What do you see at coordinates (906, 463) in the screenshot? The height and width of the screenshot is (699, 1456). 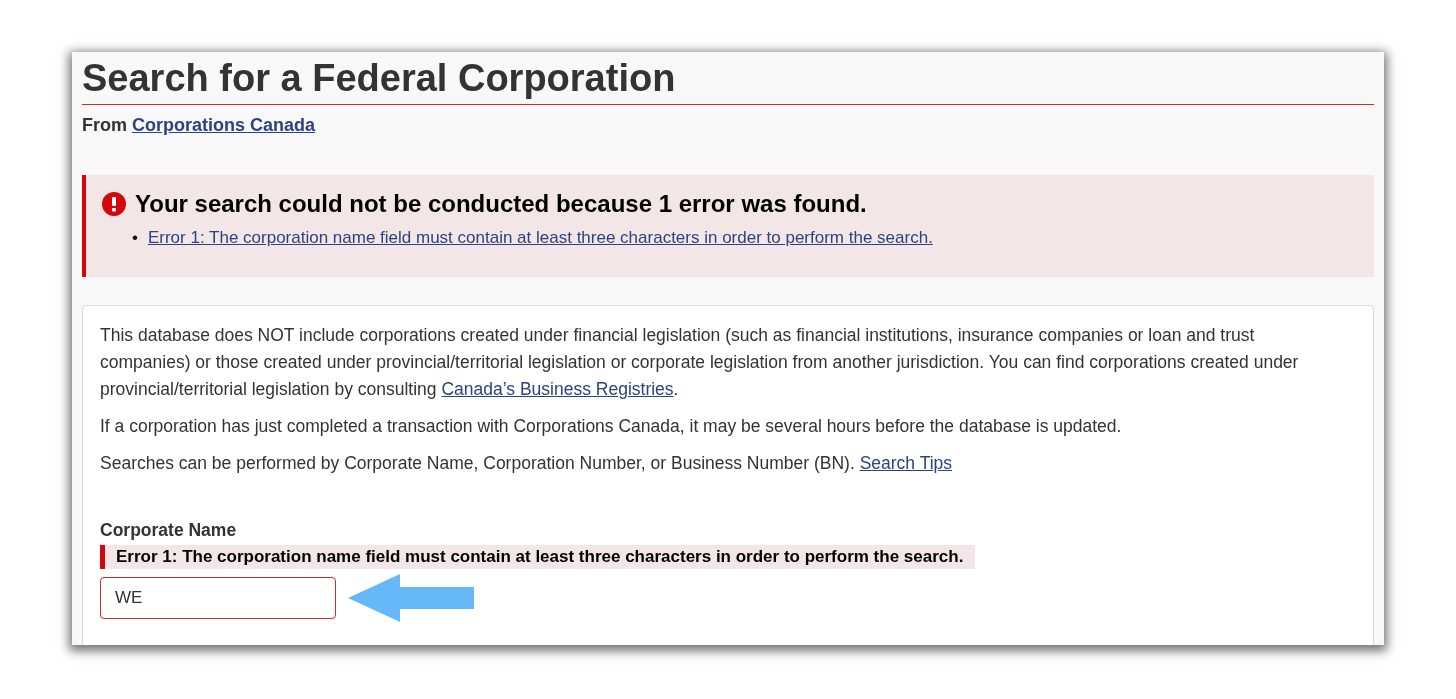 I see `info-link: Search Tips` at bounding box center [906, 463].